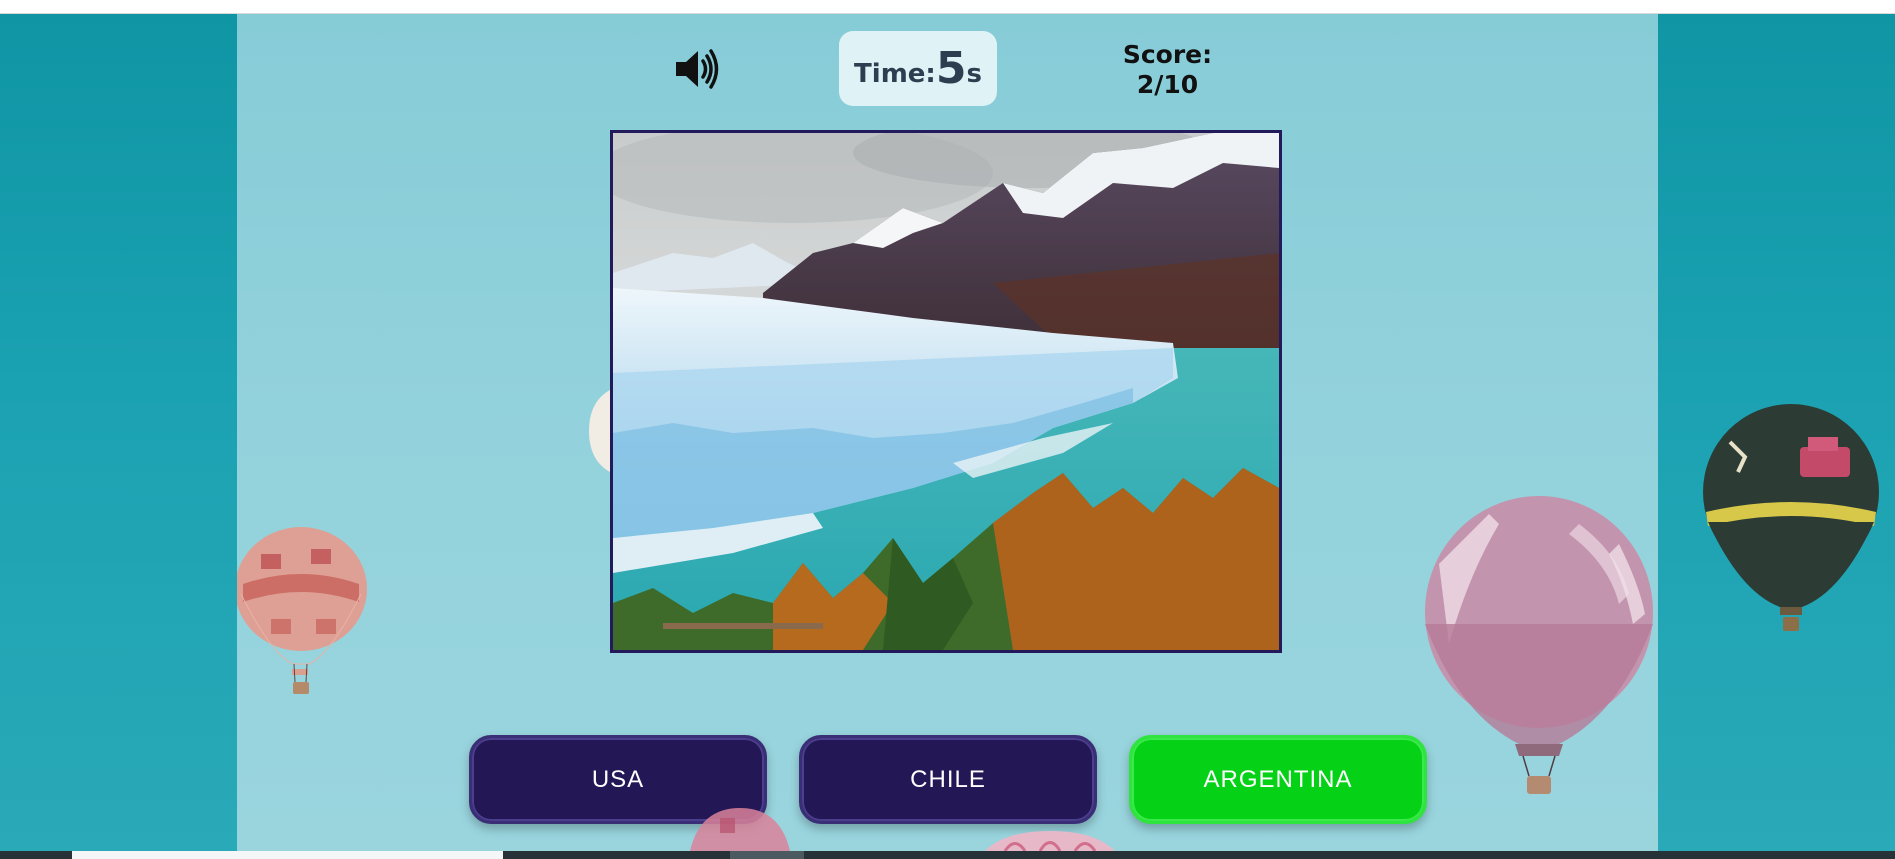  What do you see at coordinates (1050, 841) in the screenshot?
I see `hot-air-balloon-bottom-center` at bounding box center [1050, 841].